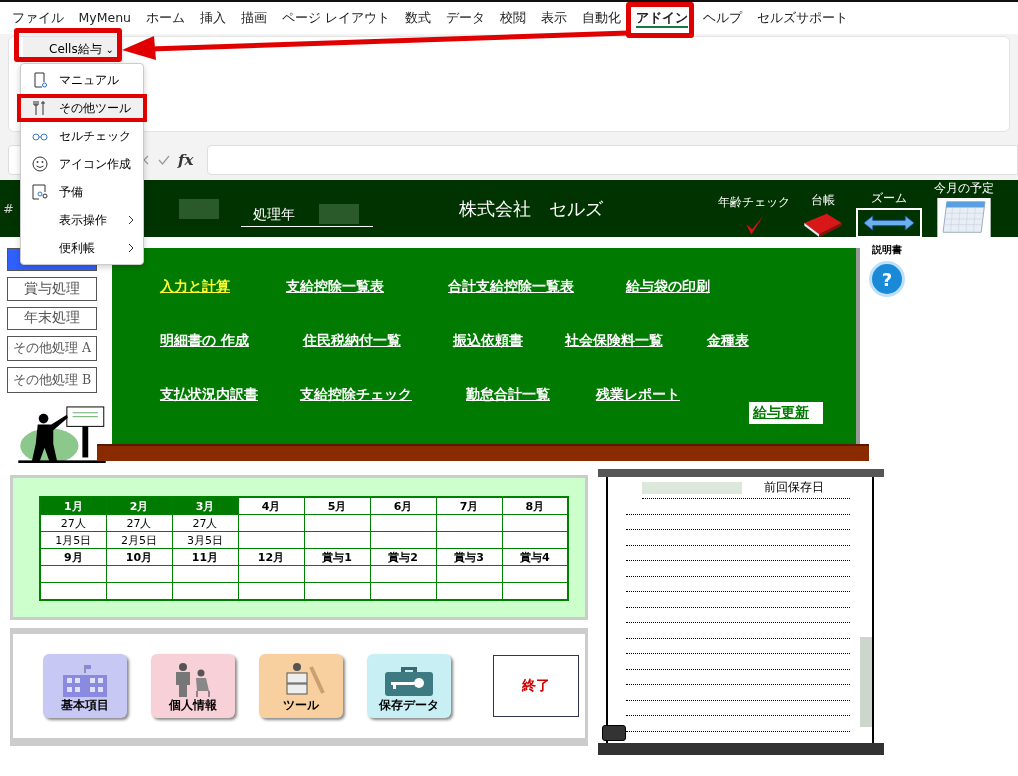 The width and height of the screenshot is (1018, 776). Describe the element at coordinates (866, 682) in the screenshot. I see `scrollbar-thumb` at that location.